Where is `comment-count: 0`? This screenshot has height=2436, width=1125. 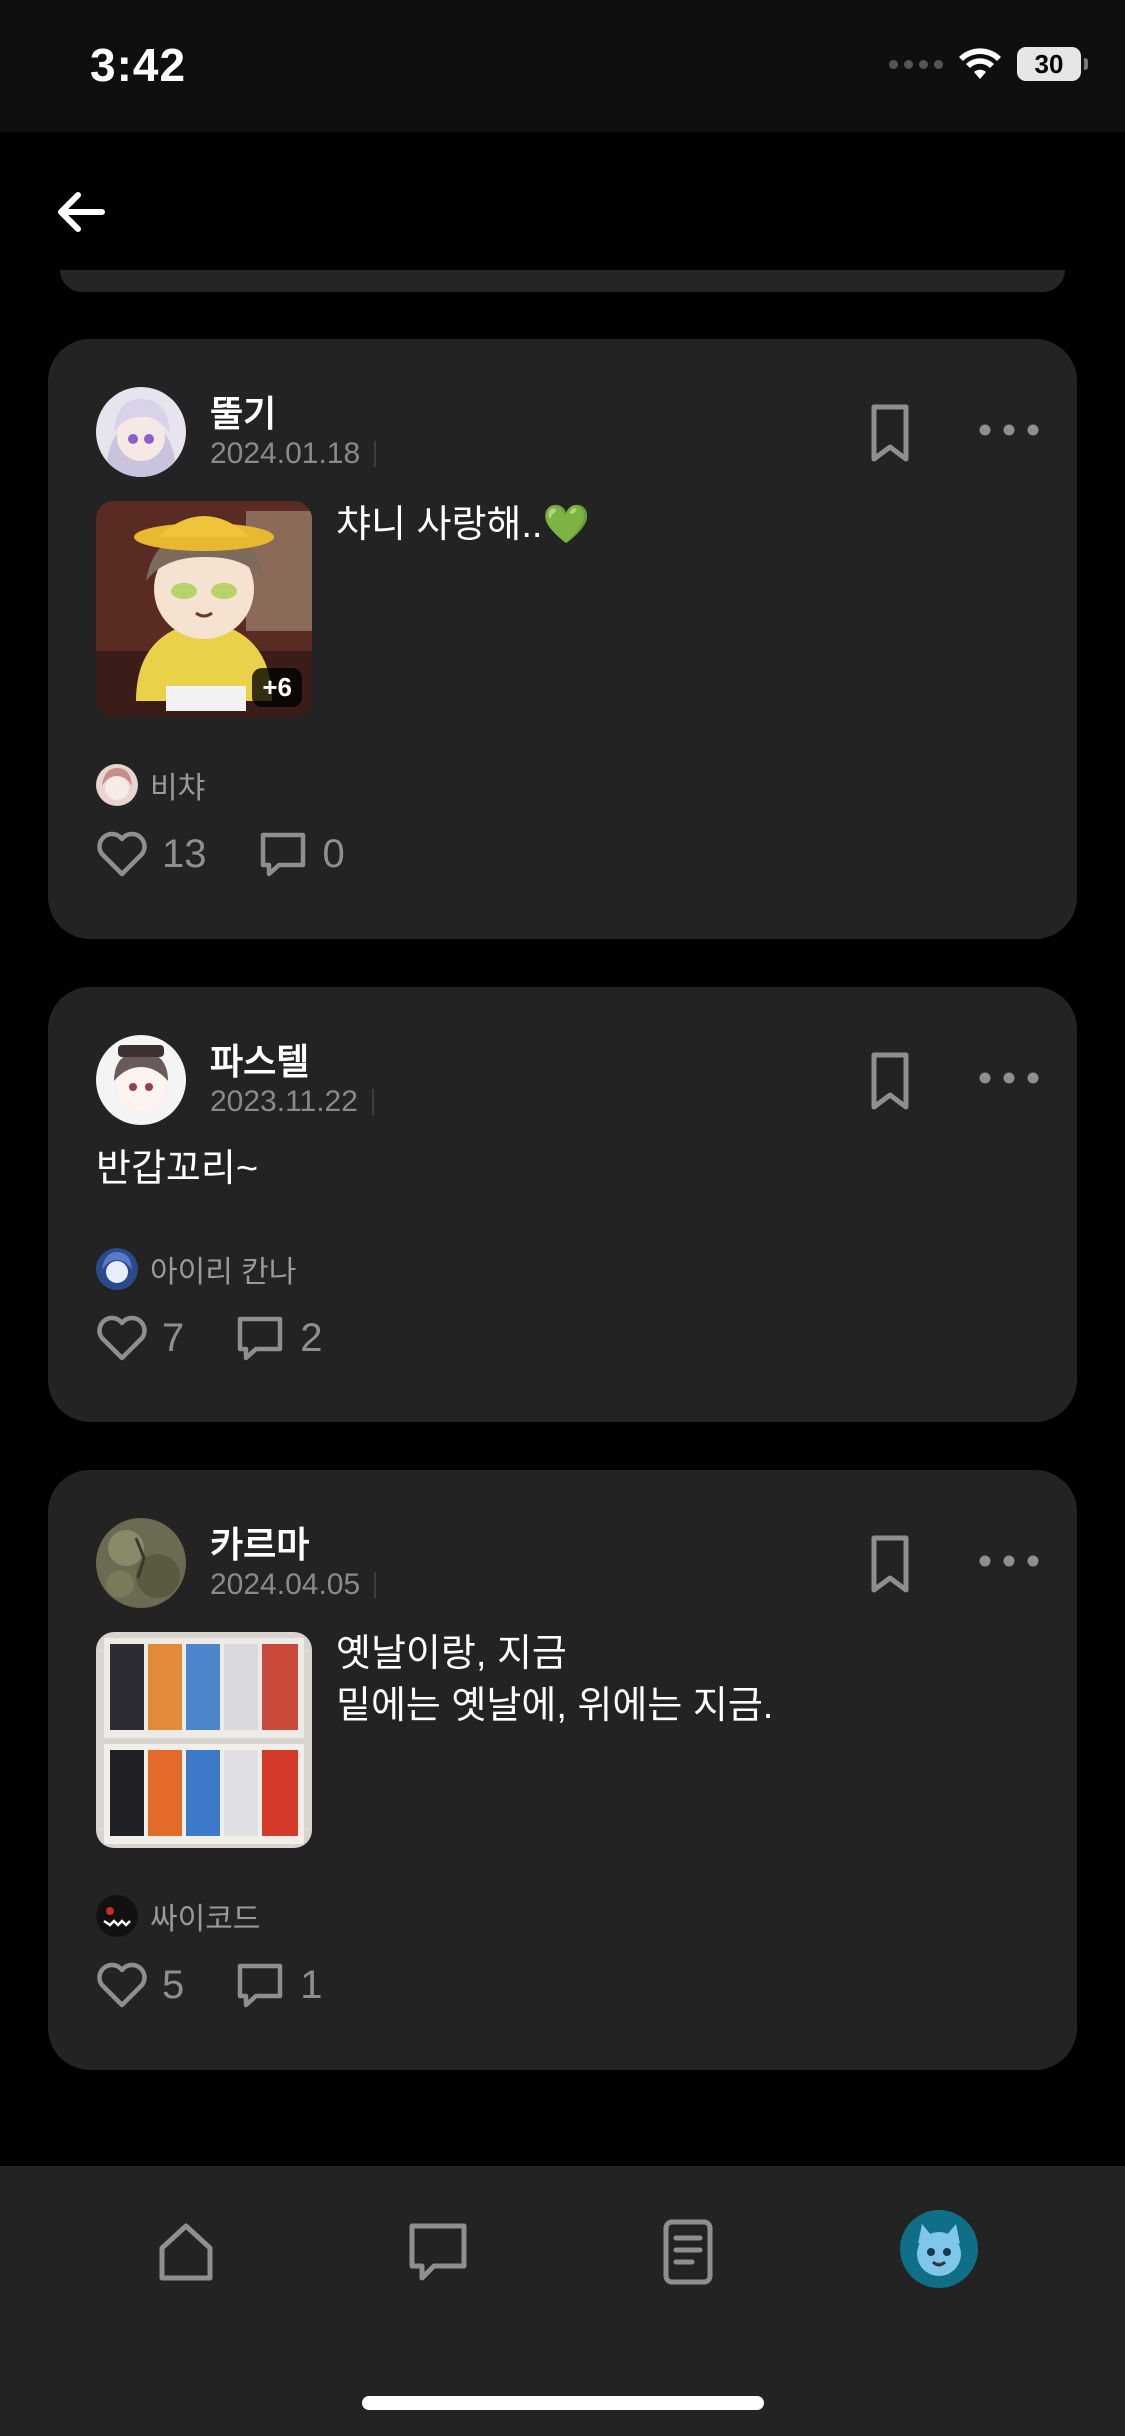 comment-count: 0 is located at coordinates (333, 853).